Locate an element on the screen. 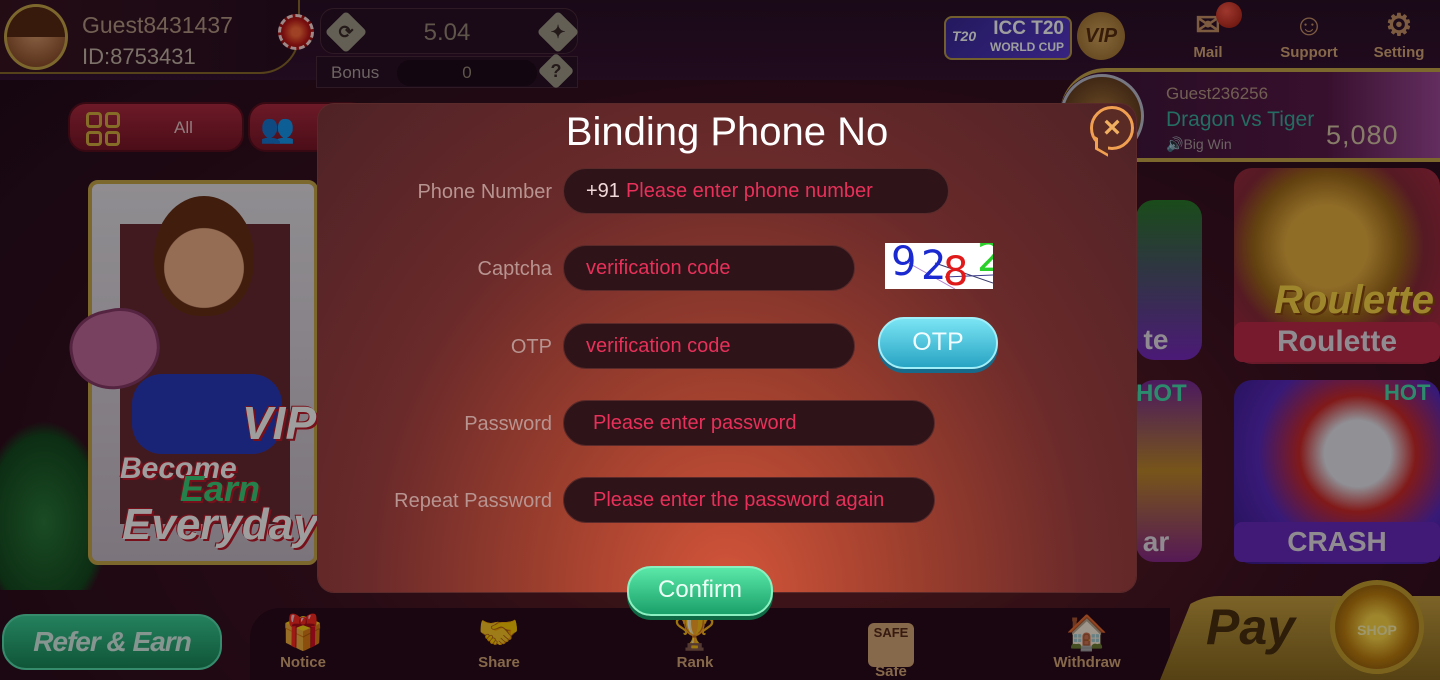 The height and width of the screenshot is (680, 1440). withdraw-icon: 🏠 is located at coordinates (1087, 633).